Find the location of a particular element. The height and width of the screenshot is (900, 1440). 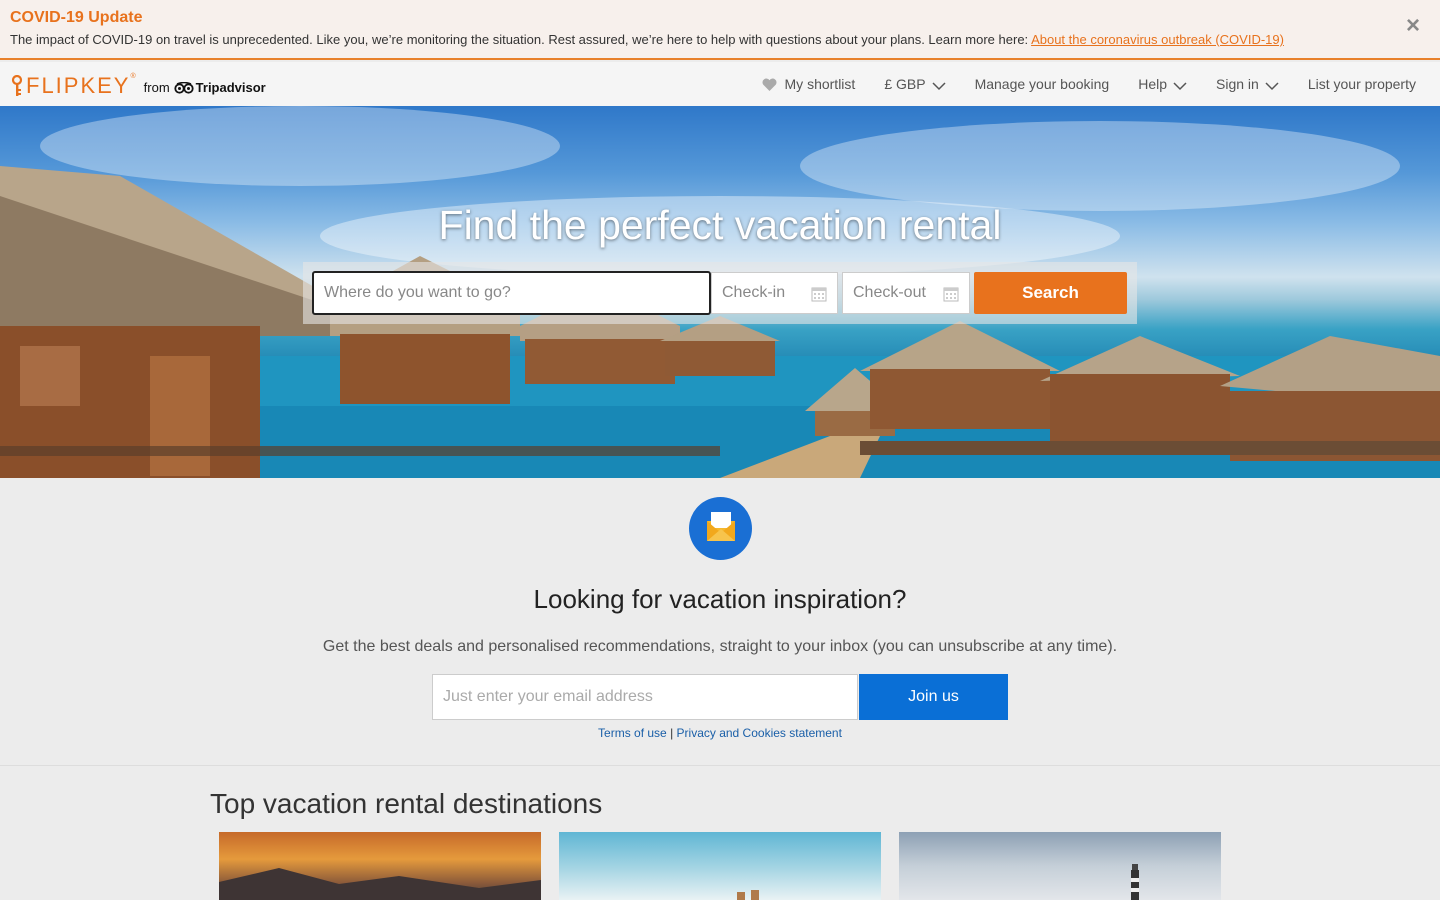

checkout-label: Check-out is located at coordinates (889, 292).